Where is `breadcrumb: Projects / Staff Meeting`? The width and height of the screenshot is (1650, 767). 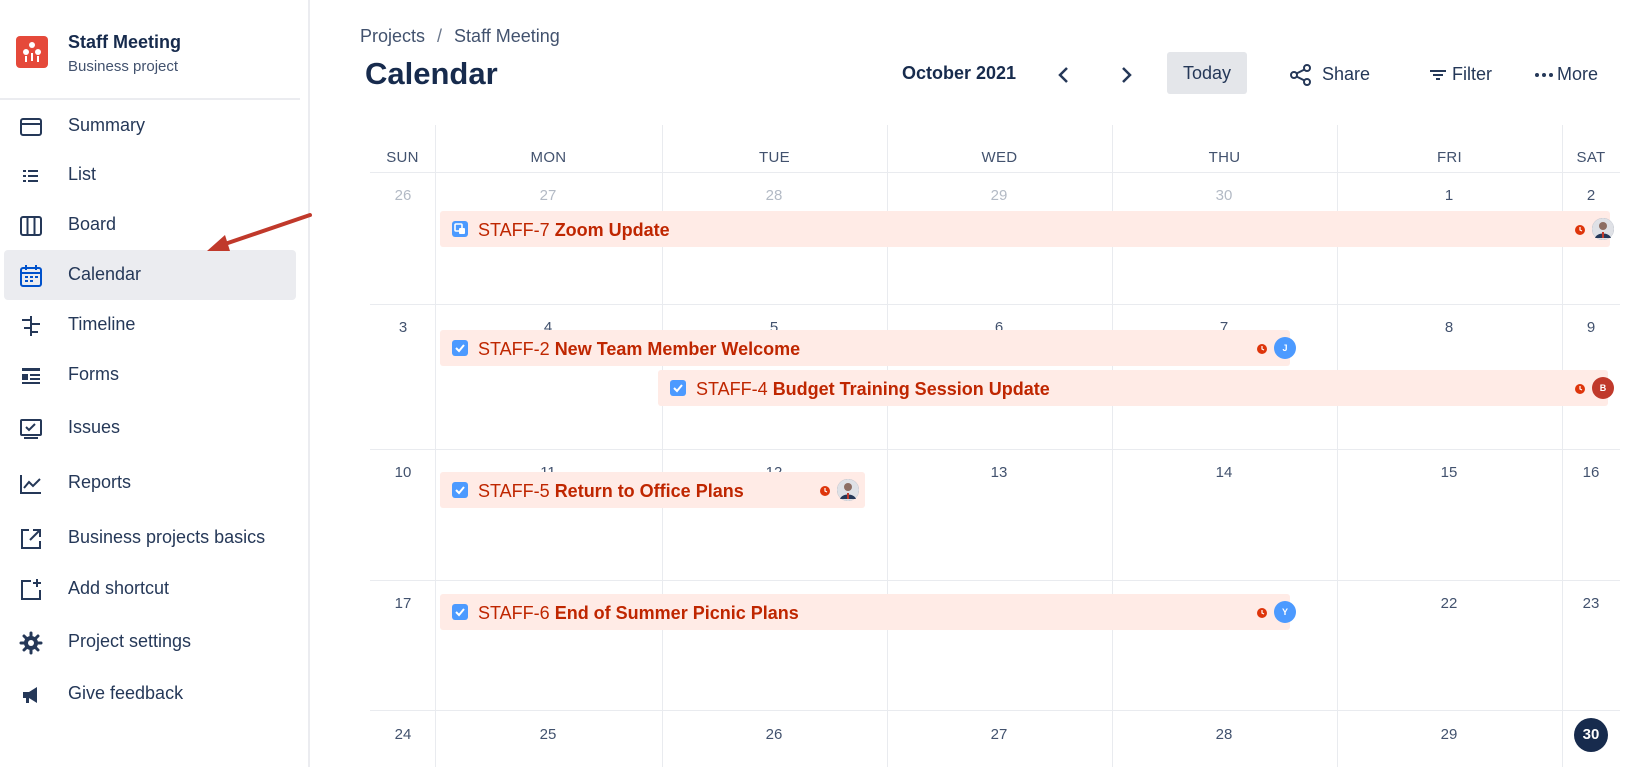
breadcrumb: Projects / Staff Meeting is located at coordinates (465, 36).